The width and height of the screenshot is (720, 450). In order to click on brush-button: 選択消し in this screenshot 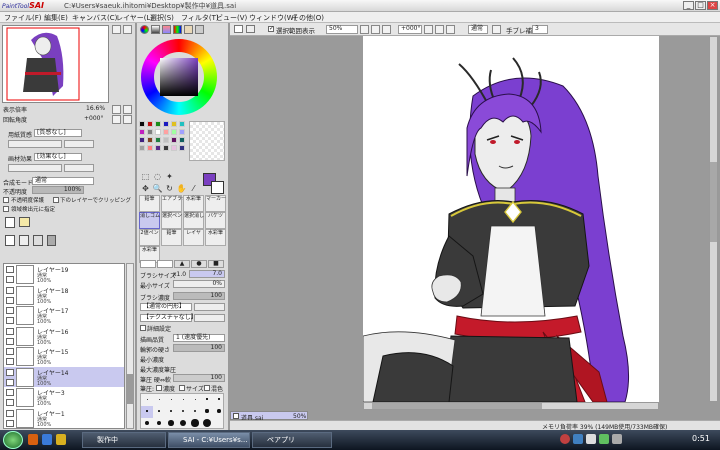, I will do `click(193, 220)`.